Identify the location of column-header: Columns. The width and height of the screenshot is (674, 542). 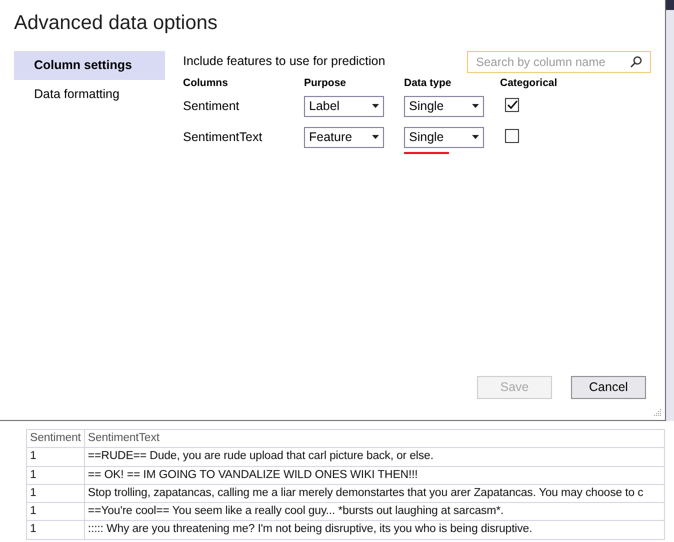
(206, 83).